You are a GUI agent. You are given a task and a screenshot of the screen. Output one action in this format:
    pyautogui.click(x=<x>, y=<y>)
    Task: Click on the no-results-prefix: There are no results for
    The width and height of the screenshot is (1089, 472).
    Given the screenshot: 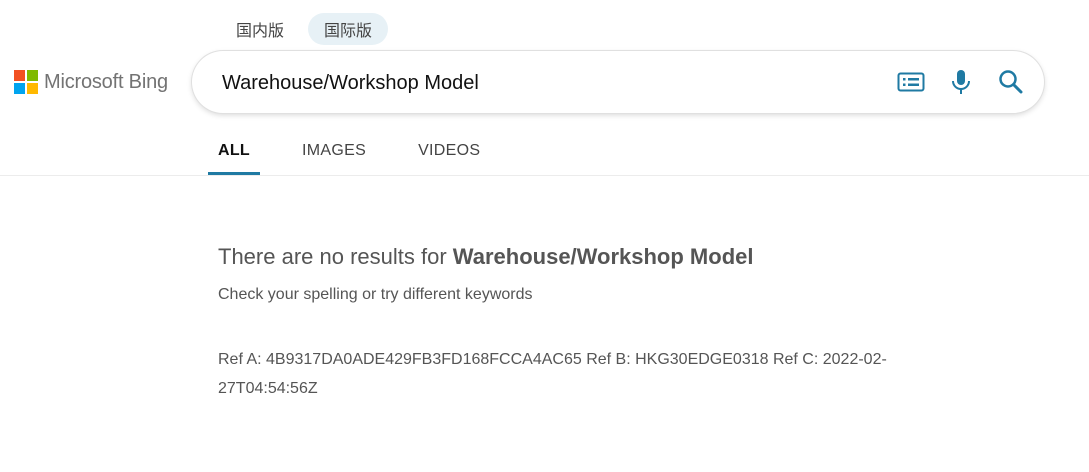 What is the action you would take?
    pyautogui.click(x=335, y=256)
    